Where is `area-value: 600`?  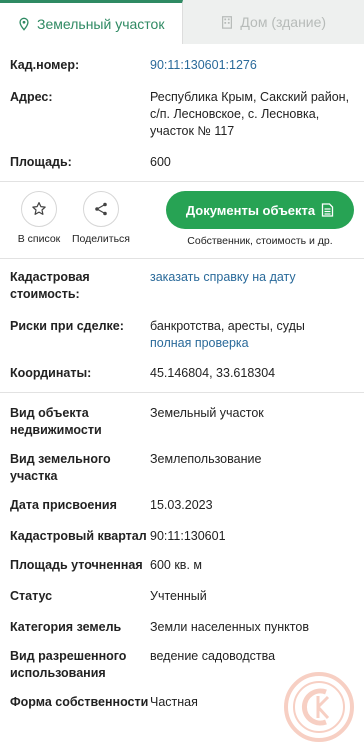 area-value: 600 is located at coordinates (160, 162).